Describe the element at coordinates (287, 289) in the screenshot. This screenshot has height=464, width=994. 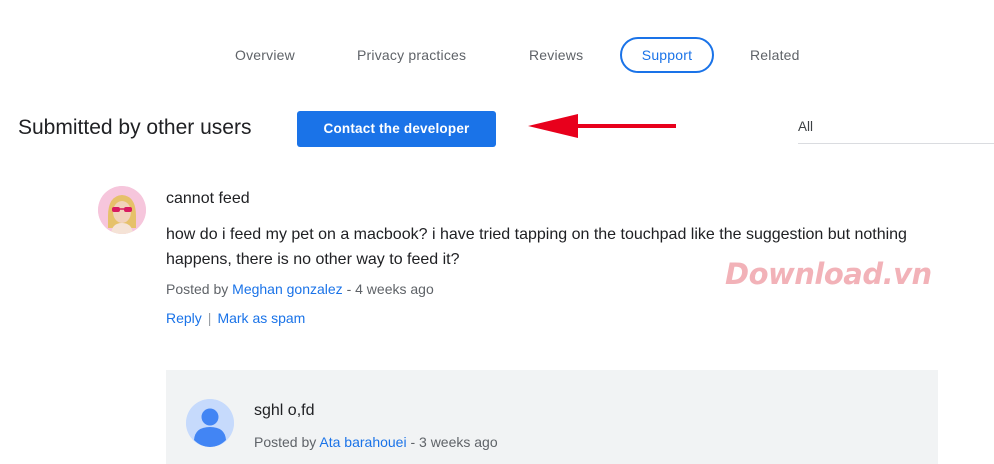
I see `review-author-link: Meghan gonzalez` at that location.